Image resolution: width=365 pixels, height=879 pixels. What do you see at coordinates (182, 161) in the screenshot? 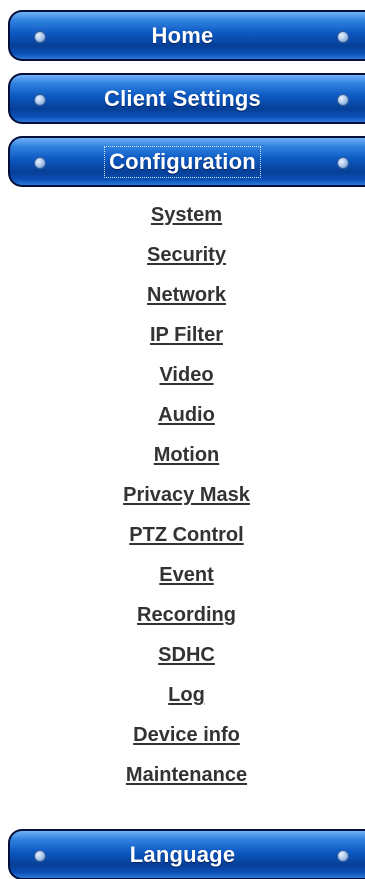
I see `configuration-button-label: Configuration` at bounding box center [182, 161].